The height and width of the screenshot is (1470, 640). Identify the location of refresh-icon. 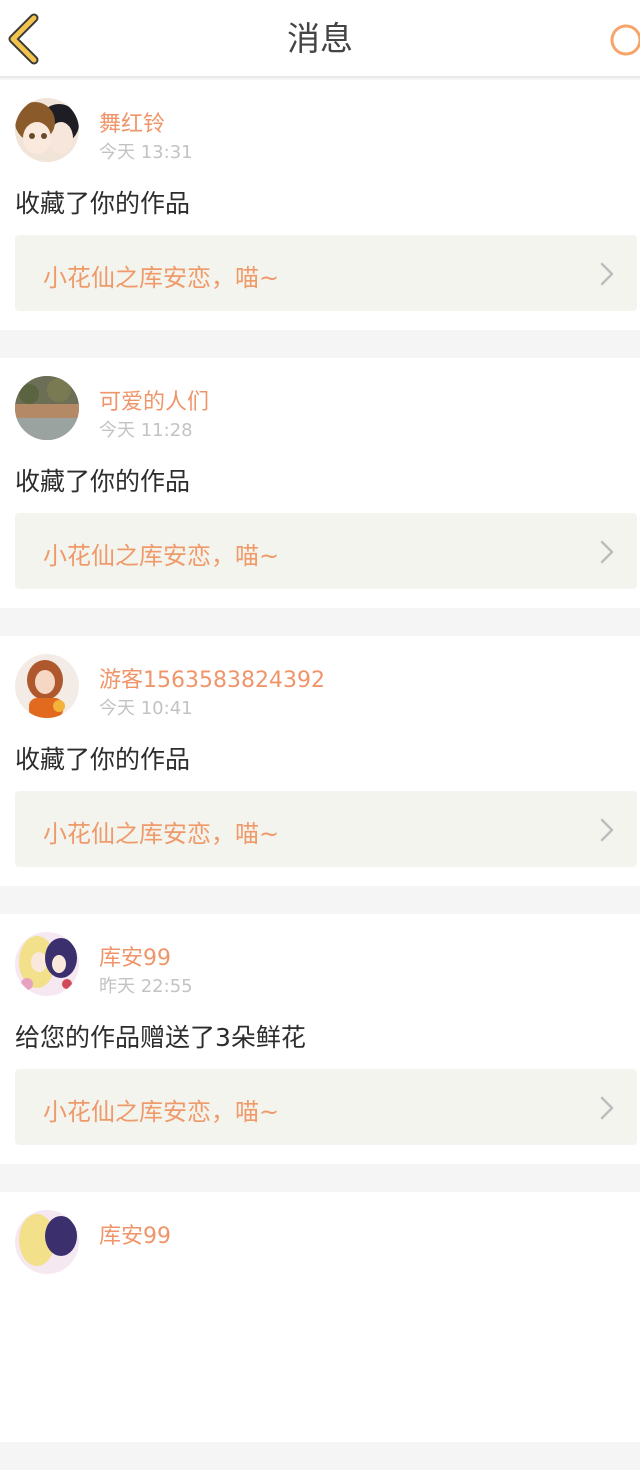
(625, 40).